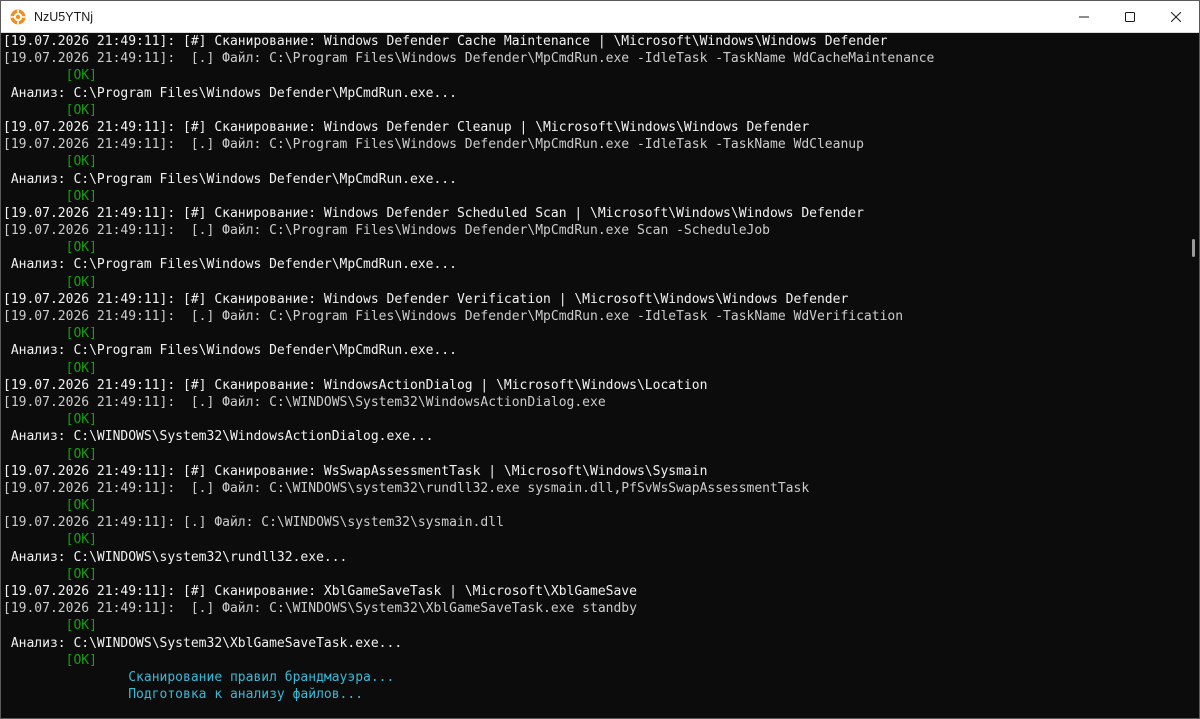 Image resolution: width=1200 pixels, height=719 pixels. I want to click on vertical-scrollbar, so click(1192, 375).